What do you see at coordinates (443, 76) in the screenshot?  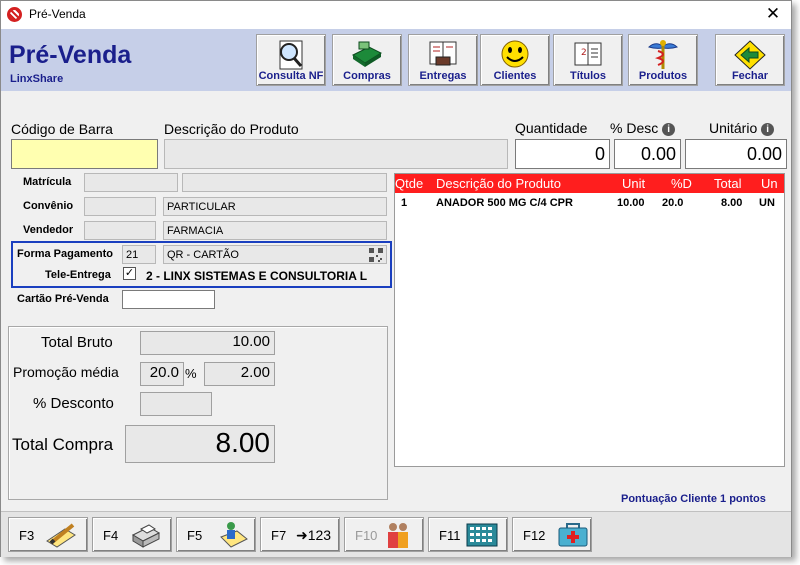 I see `entregas-label: Entregas` at bounding box center [443, 76].